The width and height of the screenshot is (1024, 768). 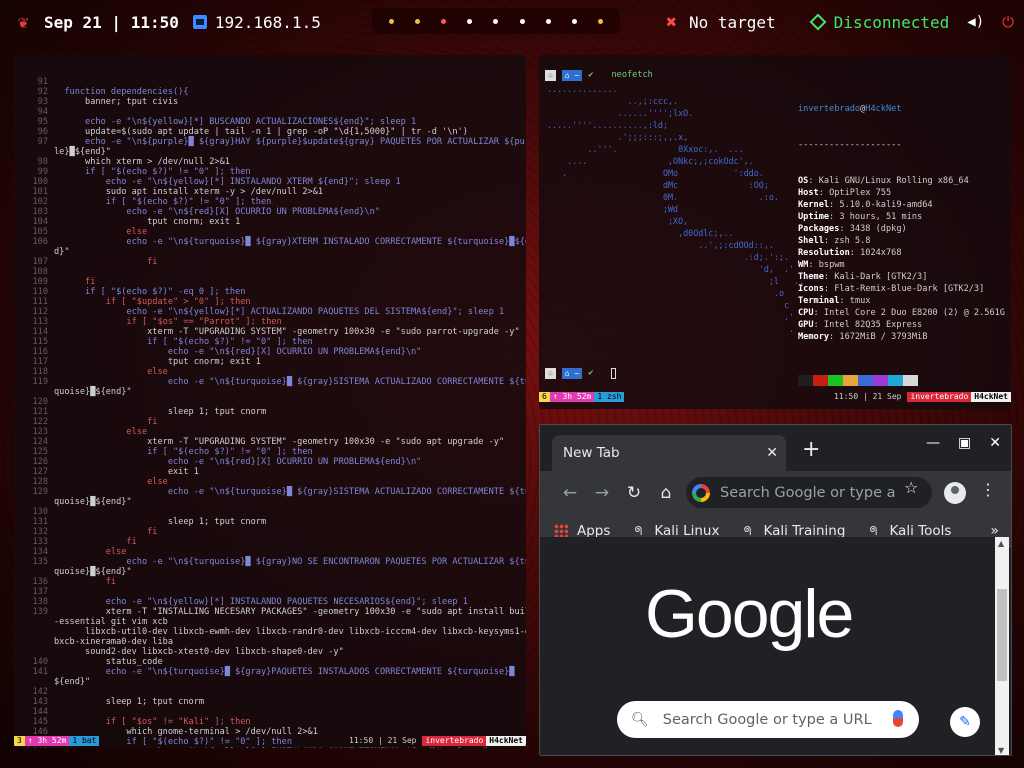 What do you see at coordinates (271, 362) in the screenshot?
I see `code-line: 117 tput cnorm; exit 1` at bounding box center [271, 362].